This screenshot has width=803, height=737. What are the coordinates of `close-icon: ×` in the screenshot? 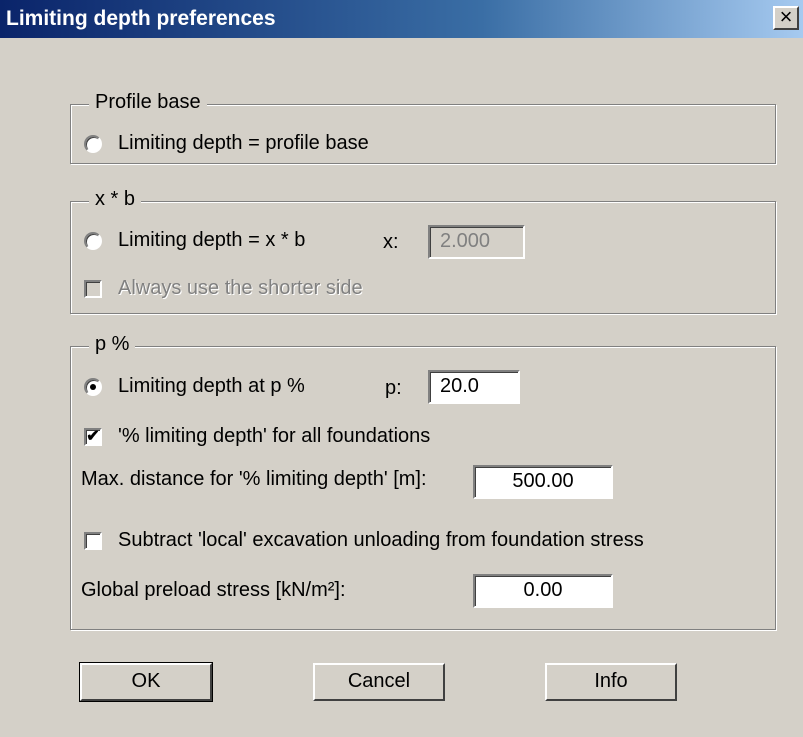 It's located at (786, 16).